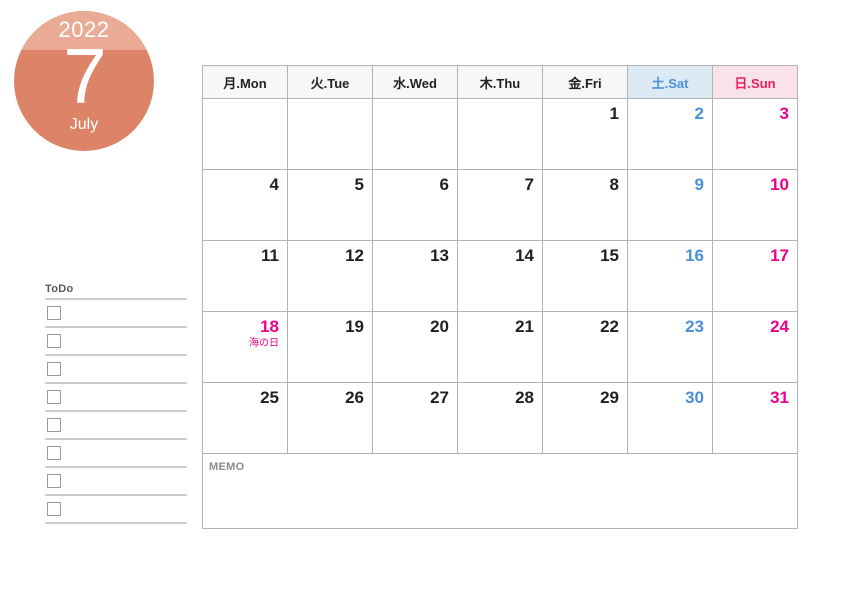 This screenshot has width=842, height=595. I want to click on day-number: 17, so click(779, 255).